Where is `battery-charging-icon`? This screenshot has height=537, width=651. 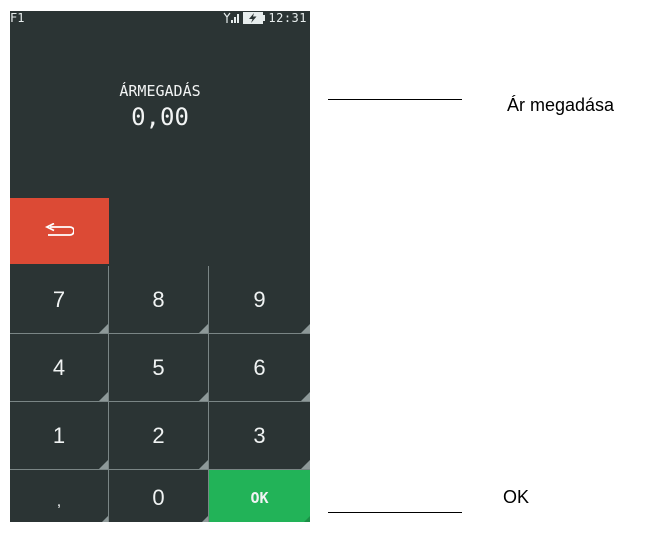
battery-charging-icon is located at coordinates (254, 18).